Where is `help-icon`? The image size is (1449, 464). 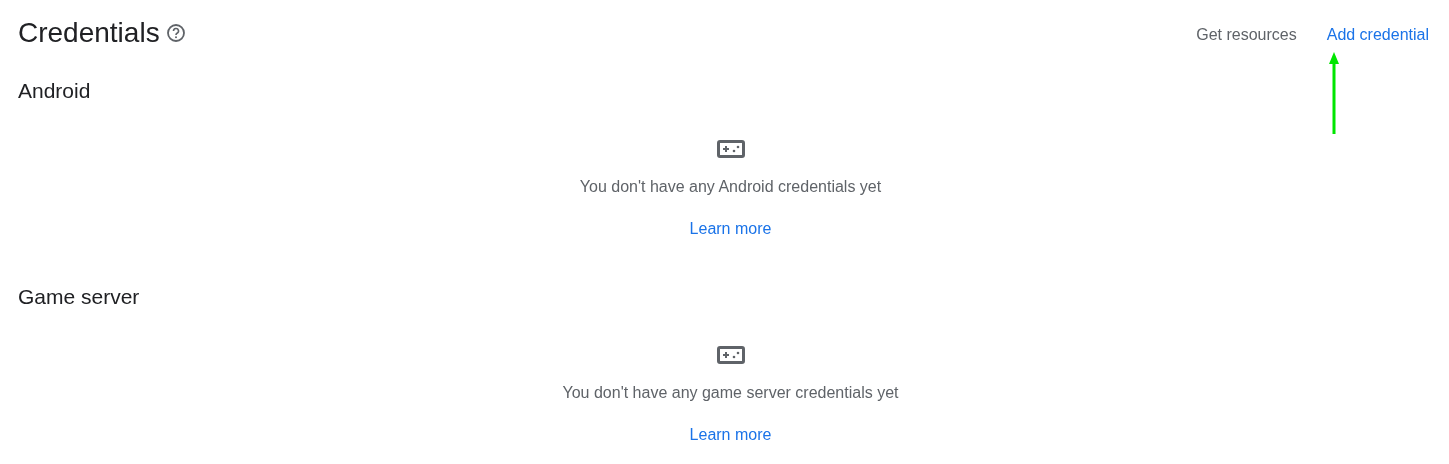 help-icon is located at coordinates (175, 33).